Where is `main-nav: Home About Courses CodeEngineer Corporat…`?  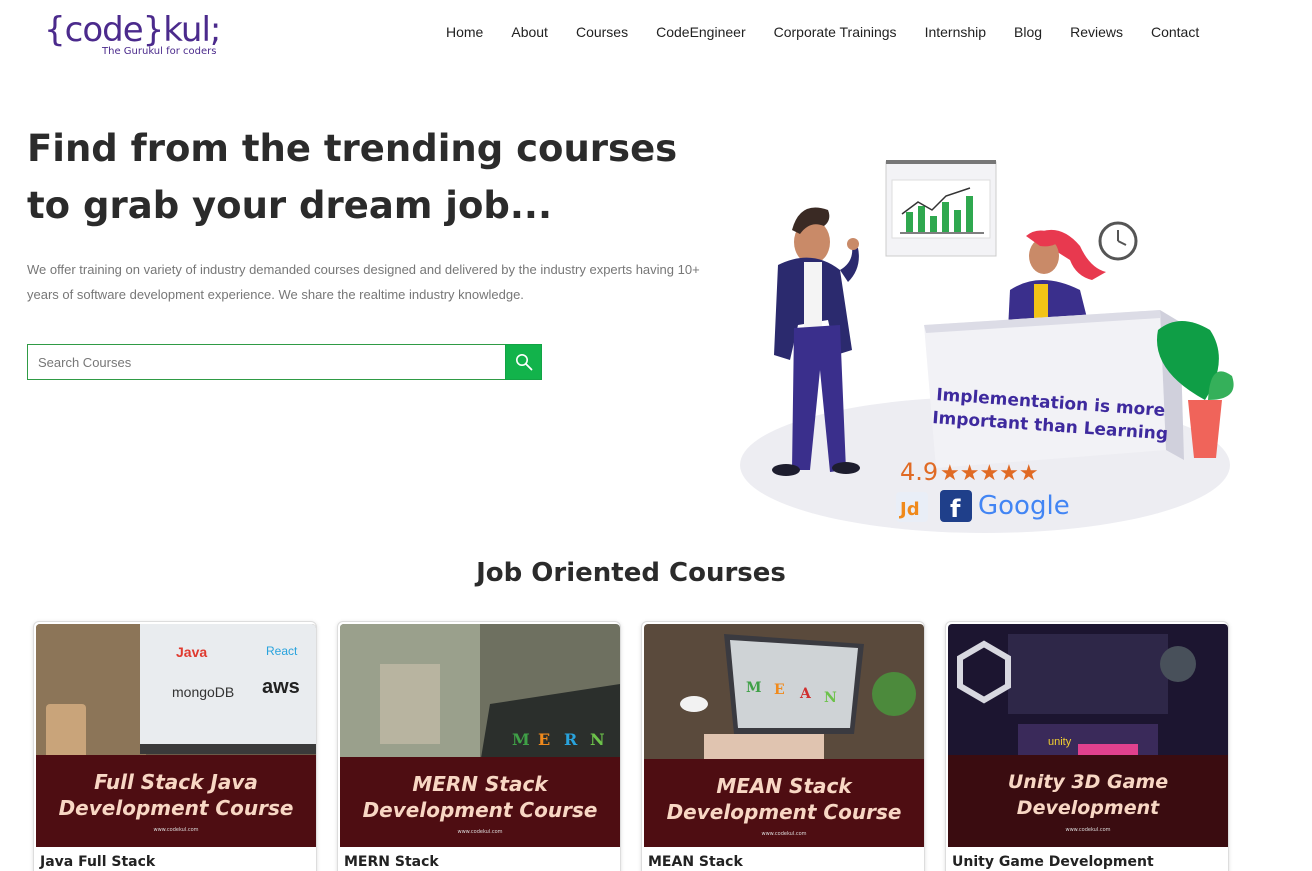
main-nav: Home About Courses CodeEngineer Corporat… is located at coordinates (822, 32).